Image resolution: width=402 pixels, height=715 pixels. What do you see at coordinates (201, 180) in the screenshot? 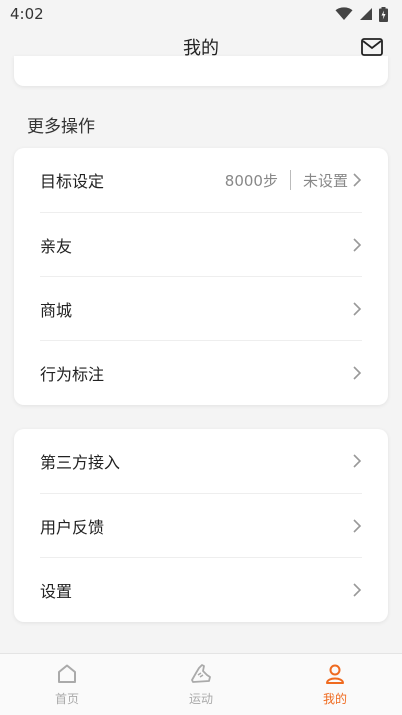
I see `row-goal-setting: 目标设定 8000步 未设置` at bounding box center [201, 180].